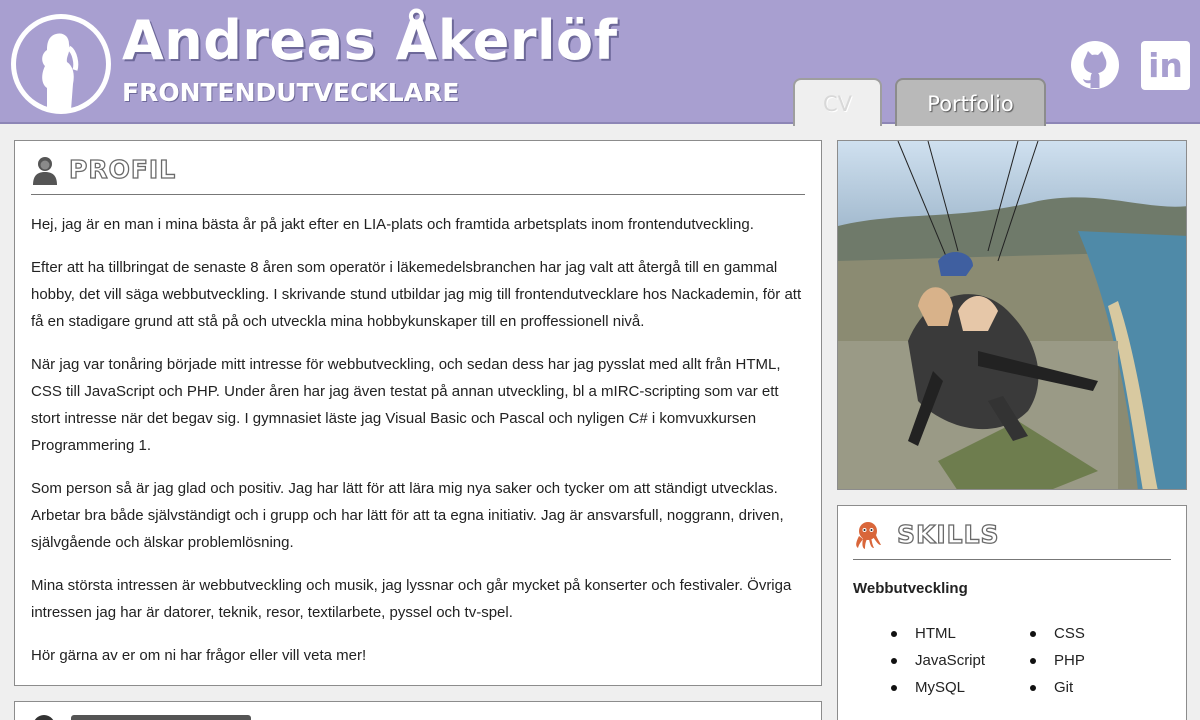  What do you see at coordinates (970, 102) in the screenshot?
I see `tab-portfolio: Portfolio` at bounding box center [970, 102].